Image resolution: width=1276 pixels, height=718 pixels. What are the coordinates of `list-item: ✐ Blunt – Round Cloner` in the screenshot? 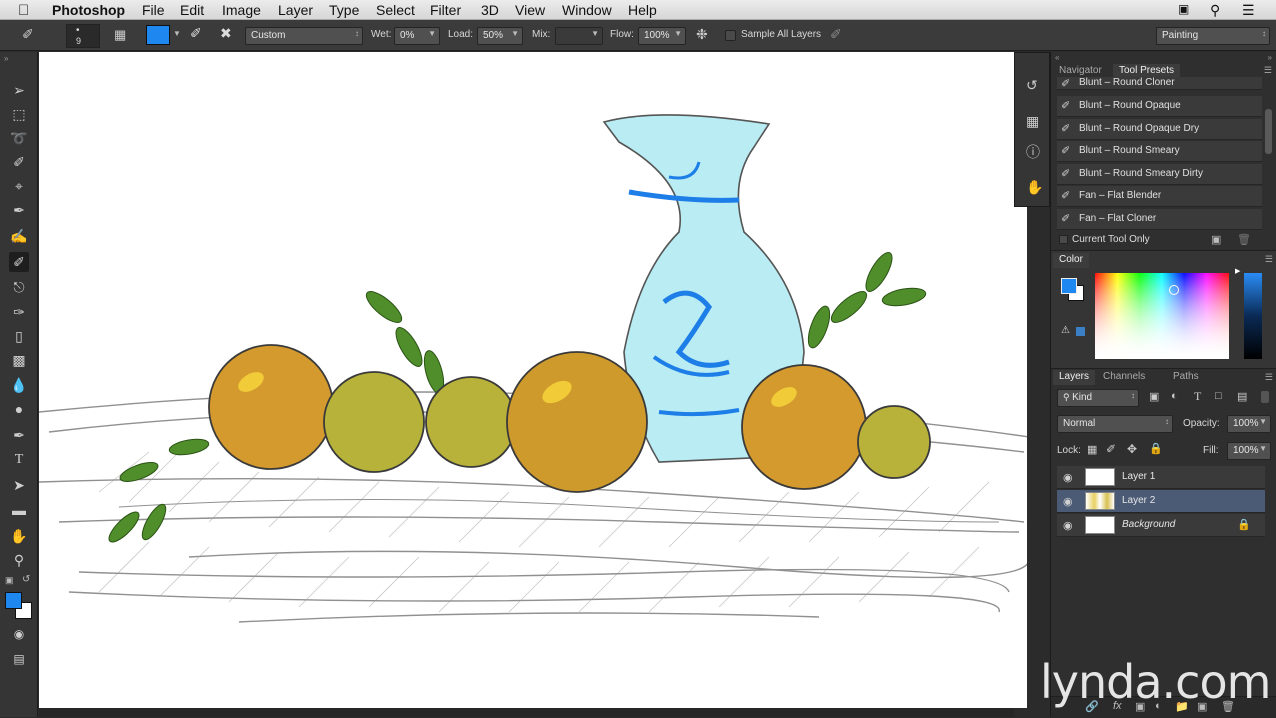 It's located at (1159, 83).